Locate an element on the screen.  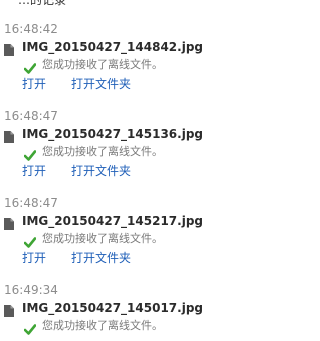
file-row: IMG_20150427_144842.jpg is located at coordinates (104, 47).